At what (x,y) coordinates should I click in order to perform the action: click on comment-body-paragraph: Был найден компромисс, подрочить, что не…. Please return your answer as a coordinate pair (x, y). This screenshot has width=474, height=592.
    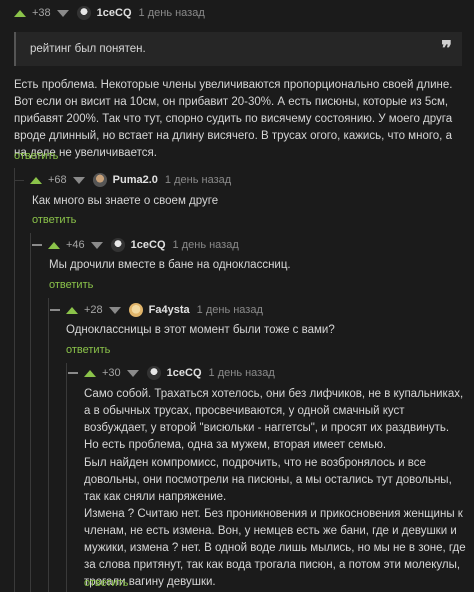
    Looking at the image, I should click on (268, 480).